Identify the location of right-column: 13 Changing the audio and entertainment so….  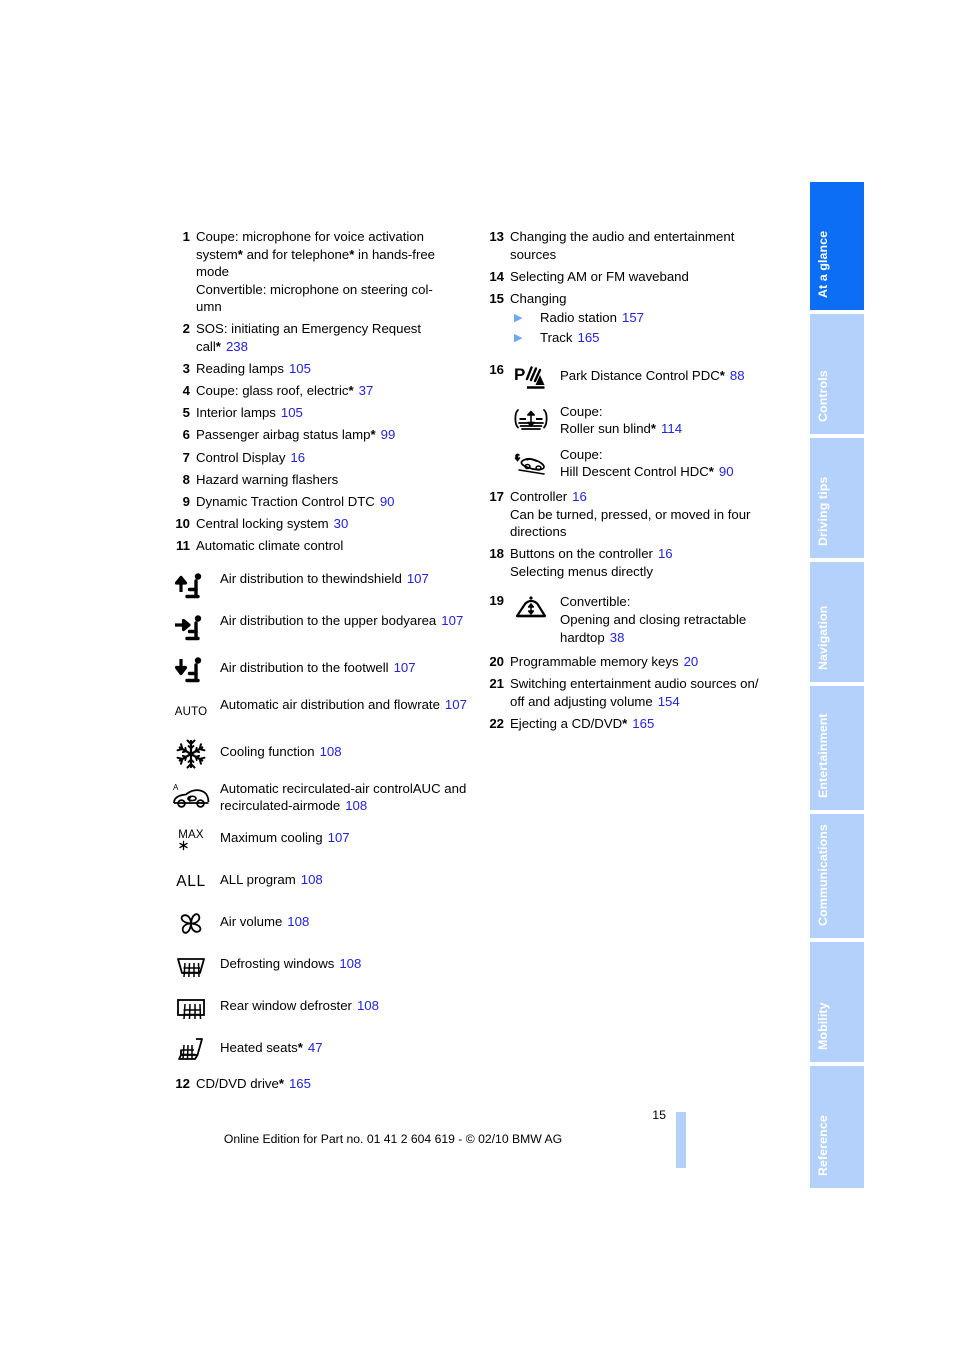
(634, 482).